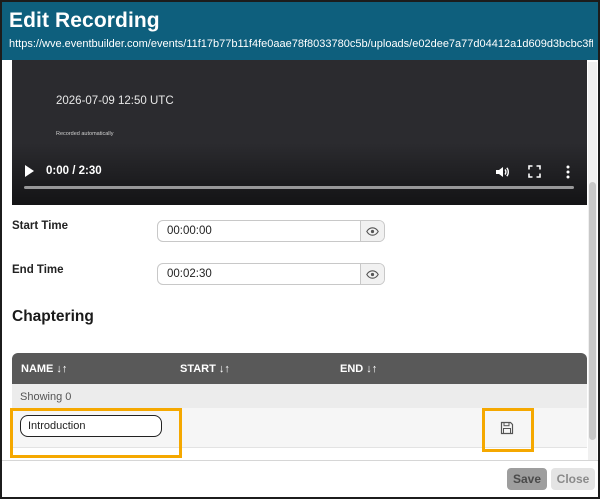 Image resolution: width=600 pixels, height=499 pixels. Describe the element at coordinates (299, 428) in the screenshot. I see `table-row` at that location.